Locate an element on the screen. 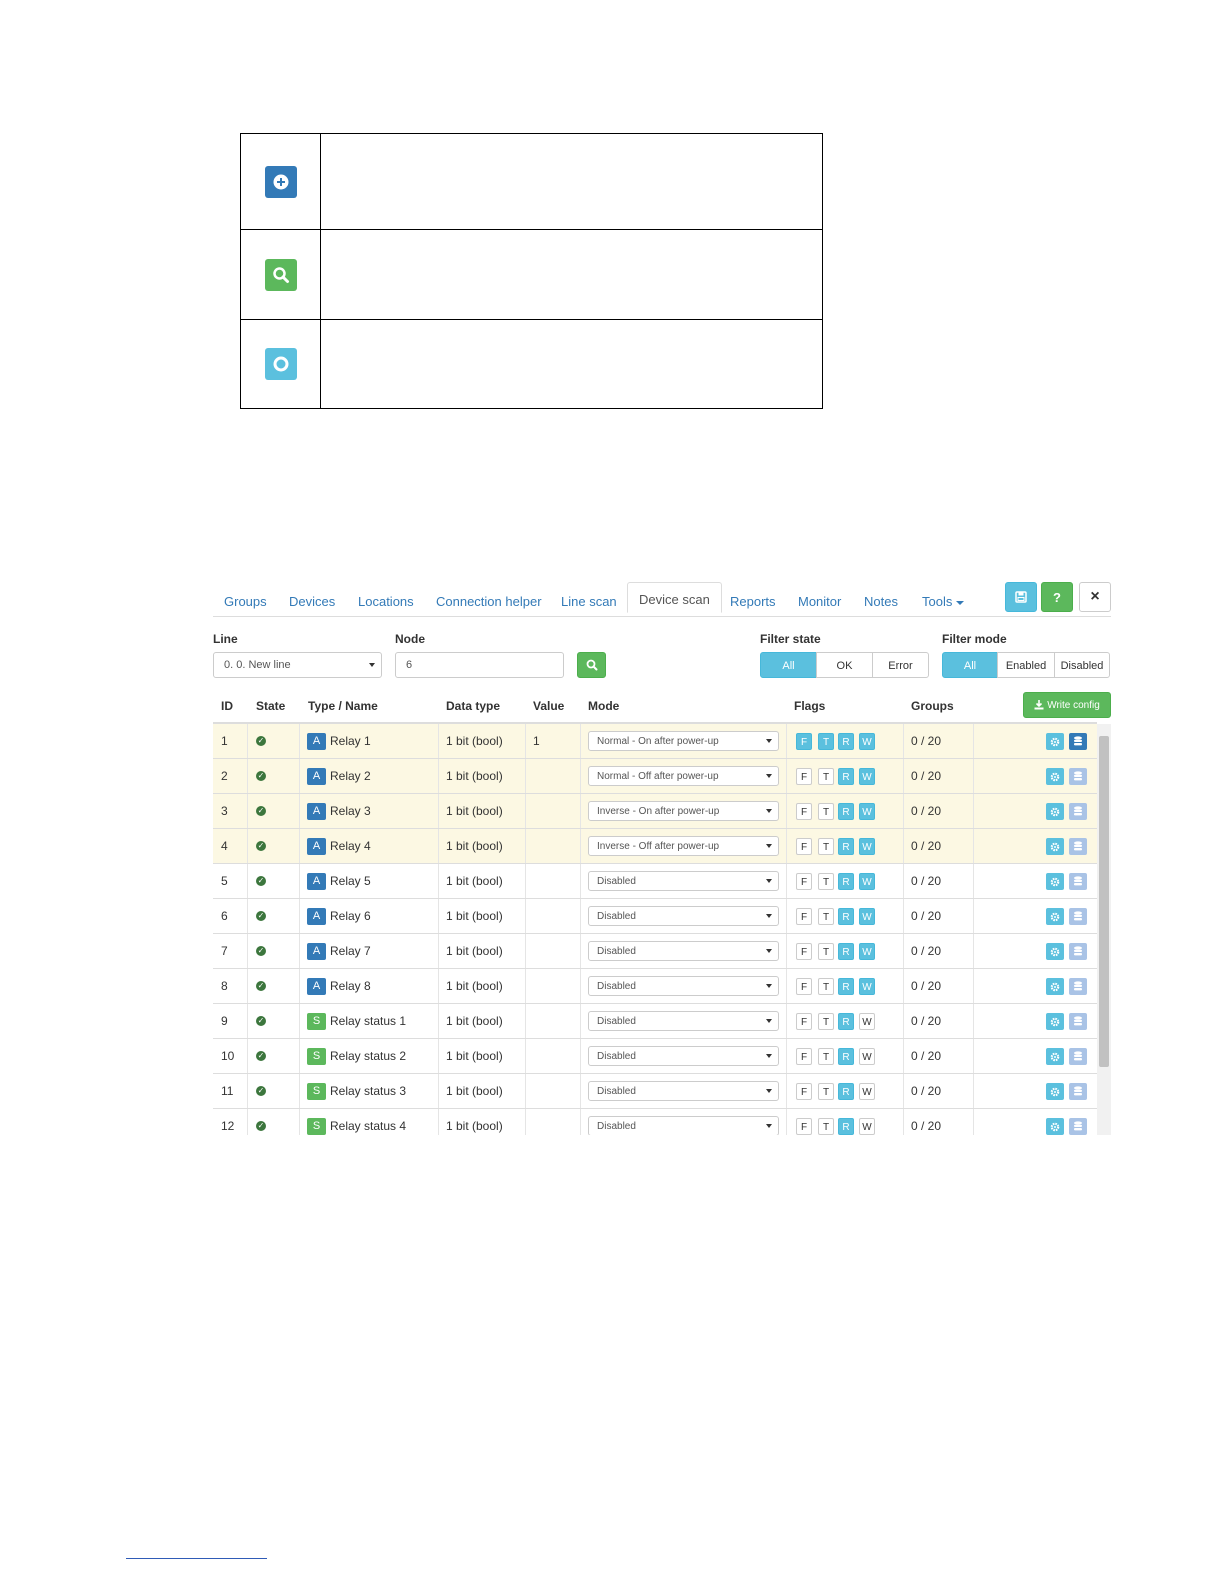 This screenshot has height=1584, width=1224. tab-devices: Devices is located at coordinates (312, 601).